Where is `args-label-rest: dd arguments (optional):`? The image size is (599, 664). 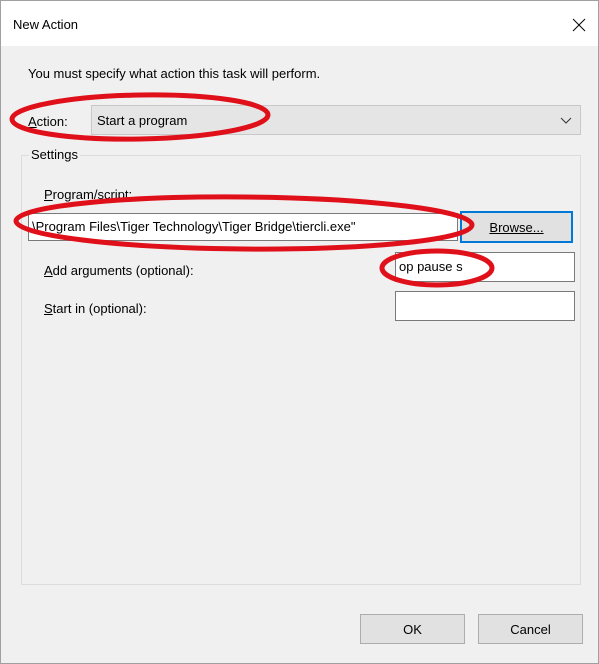 args-label-rest: dd arguments (optional): is located at coordinates (123, 270).